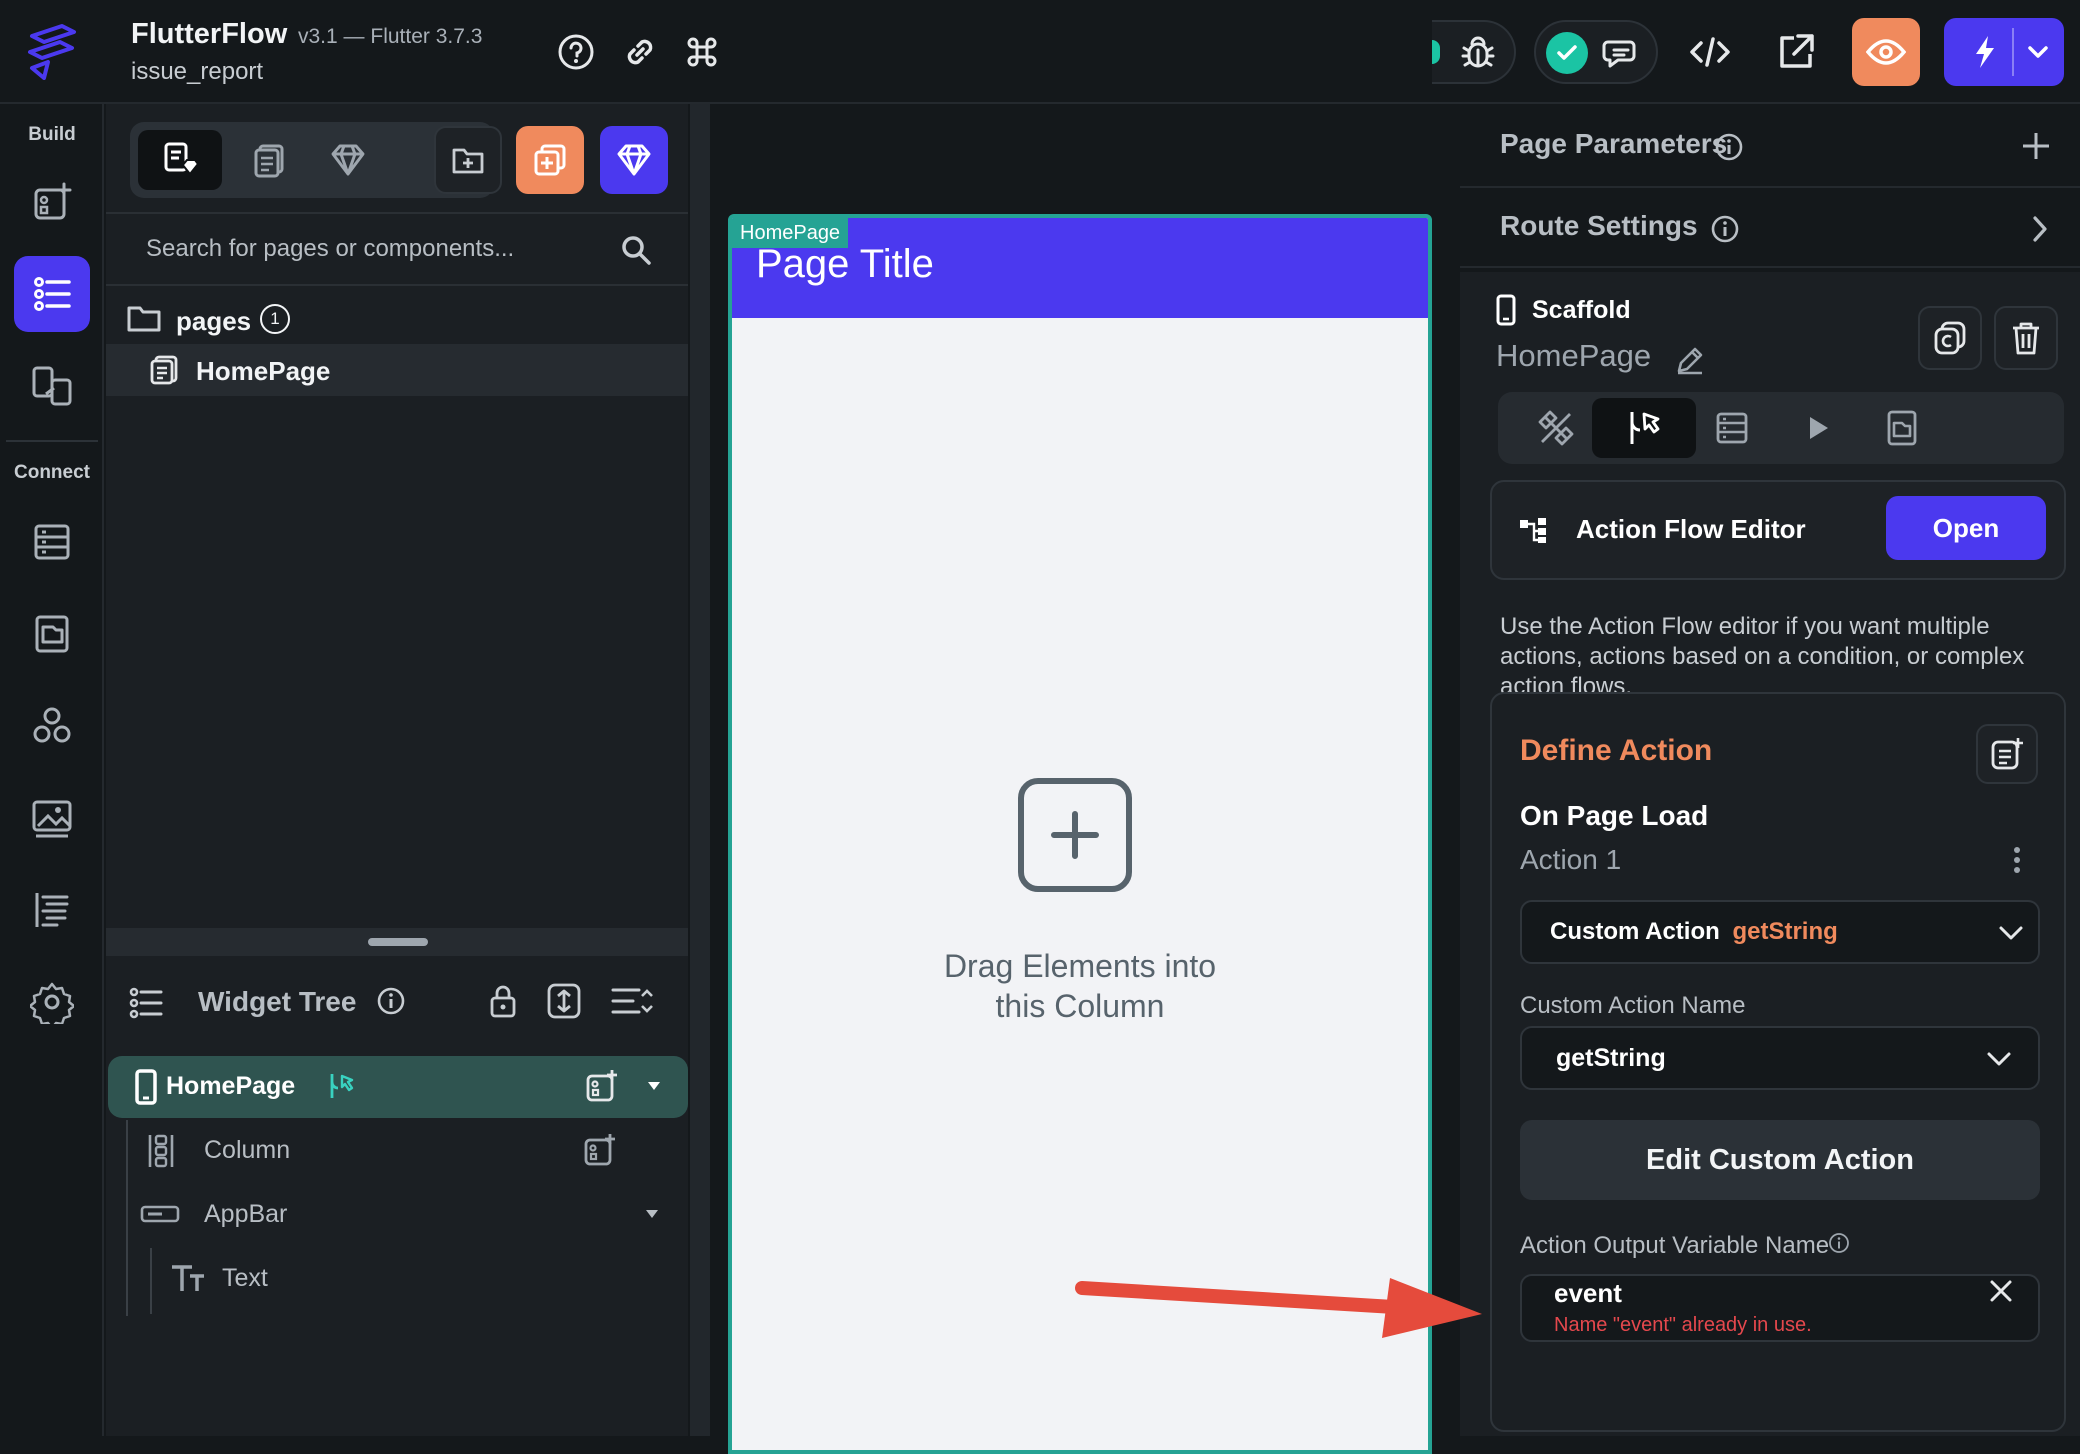  I want to click on tab-media, so click(1902, 428).